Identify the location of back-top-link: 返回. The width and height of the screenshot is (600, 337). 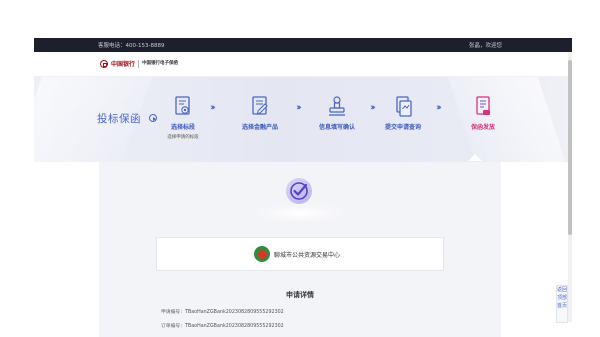
(562, 290).